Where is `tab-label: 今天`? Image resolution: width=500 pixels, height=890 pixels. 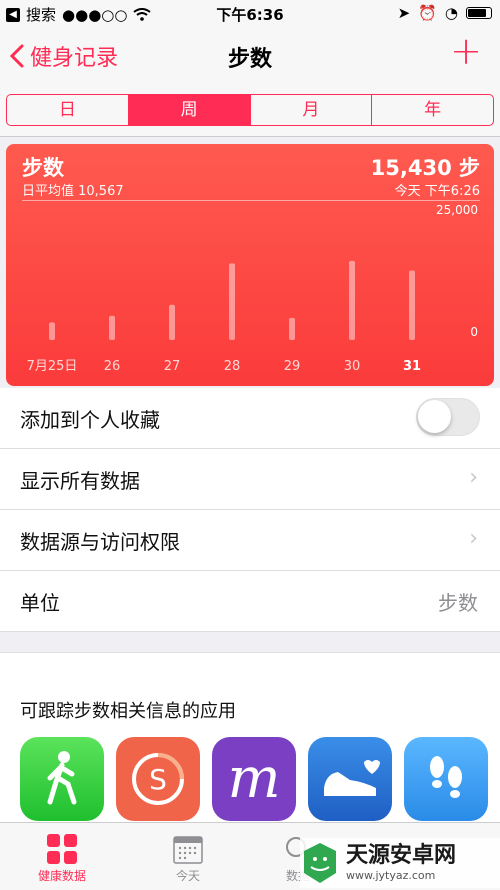
tab-label: 今天 is located at coordinates (187, 876).